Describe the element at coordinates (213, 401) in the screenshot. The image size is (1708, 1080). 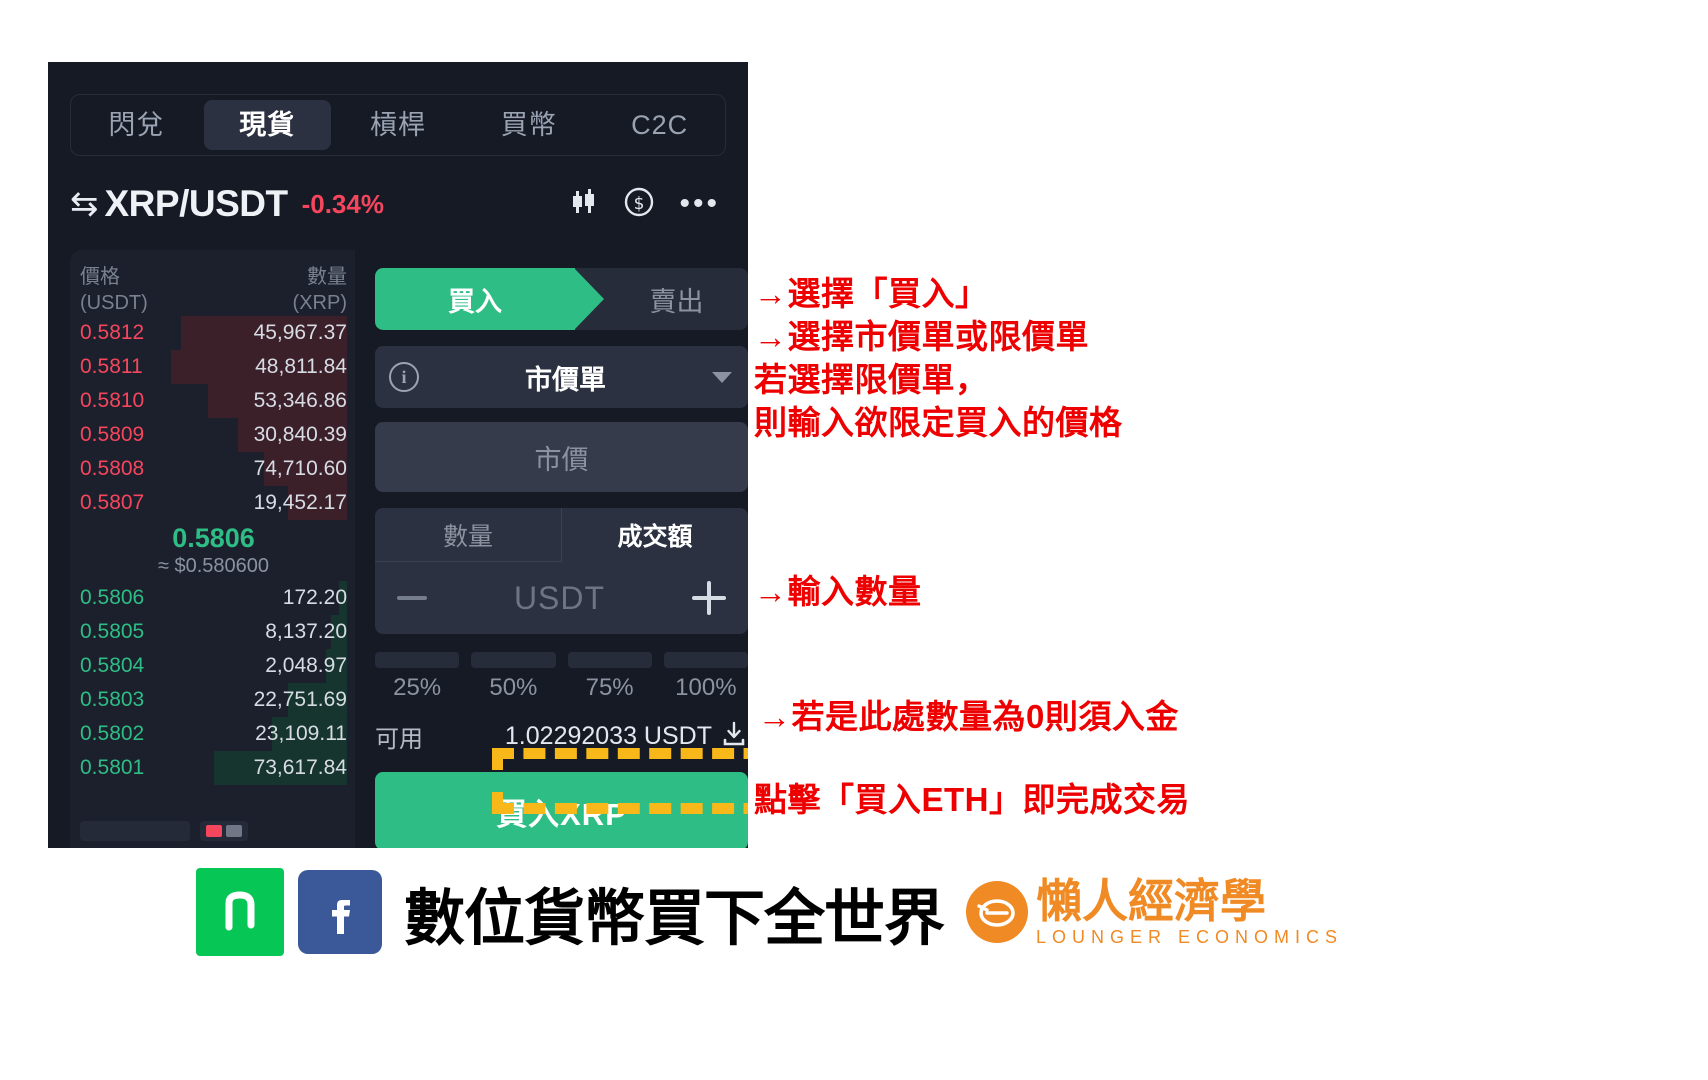
I see `order-book-row: 0.5810 53,346.86` at that location.